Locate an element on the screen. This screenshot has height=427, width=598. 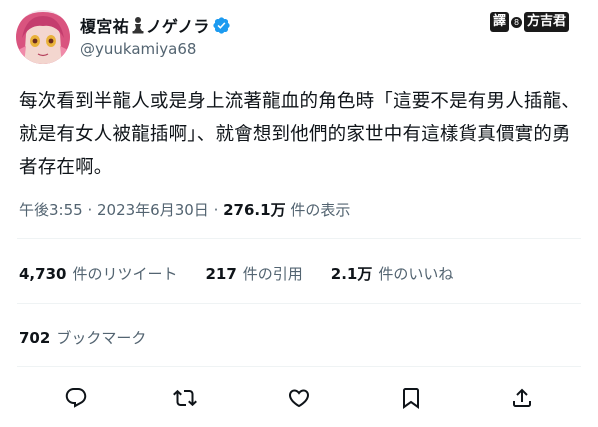
tweet-meta: 午後3:55 · 2023年6月30日 · 276.1万 件の表示 is located at coordinates (184, 209).